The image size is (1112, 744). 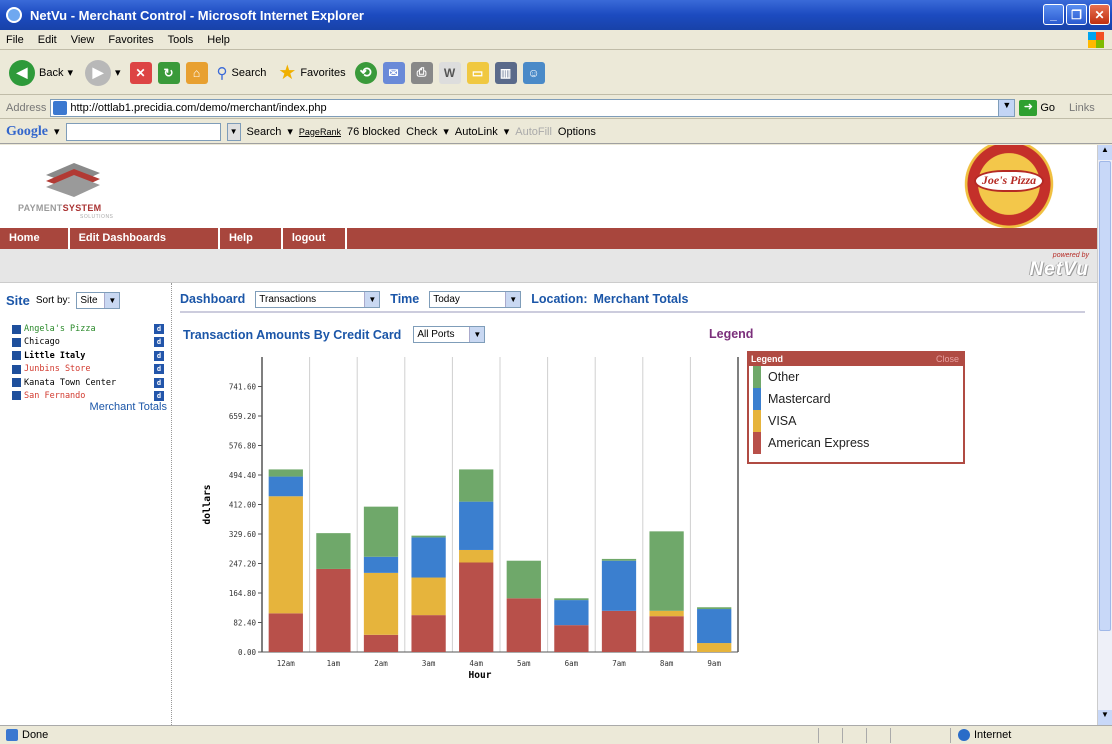 What do you see at coordinates (311, 72) in the screenshot?
I see `favorites-button: ★ Favorites` at bounding box center [311, 72].